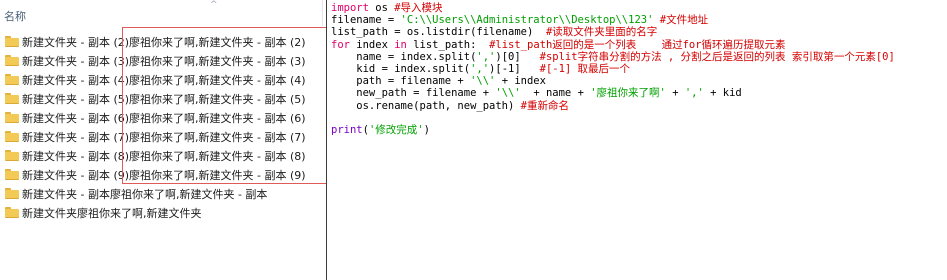  I want to click on file-name: 新建文件夹 - 副本 (9)廖祖你来了啊,新建文件夹 - 副本 (9), so click(164, 175).